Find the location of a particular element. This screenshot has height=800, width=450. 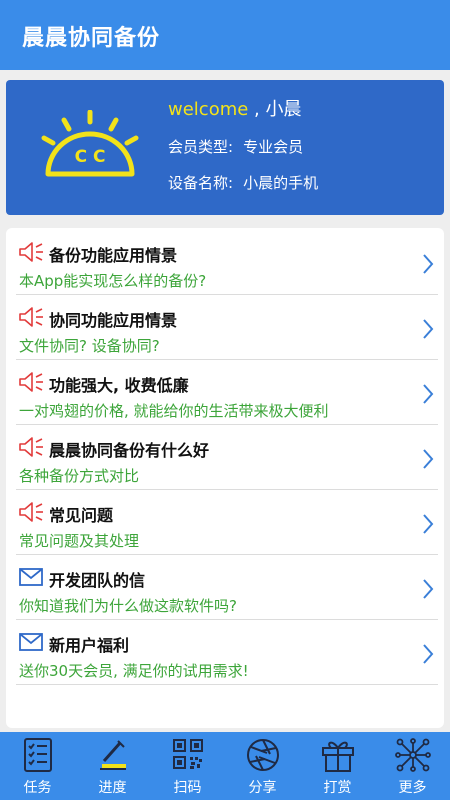

tab-label: 任务 is located at coordinates (37, 788).